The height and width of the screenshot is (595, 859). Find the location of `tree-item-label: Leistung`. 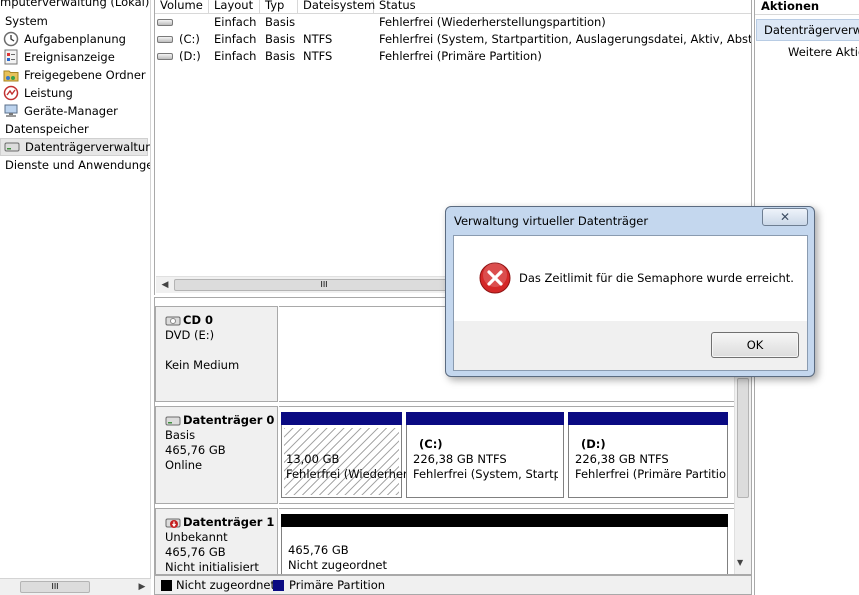

tree-item-label: Leistung is located at coordinates (48, 93).